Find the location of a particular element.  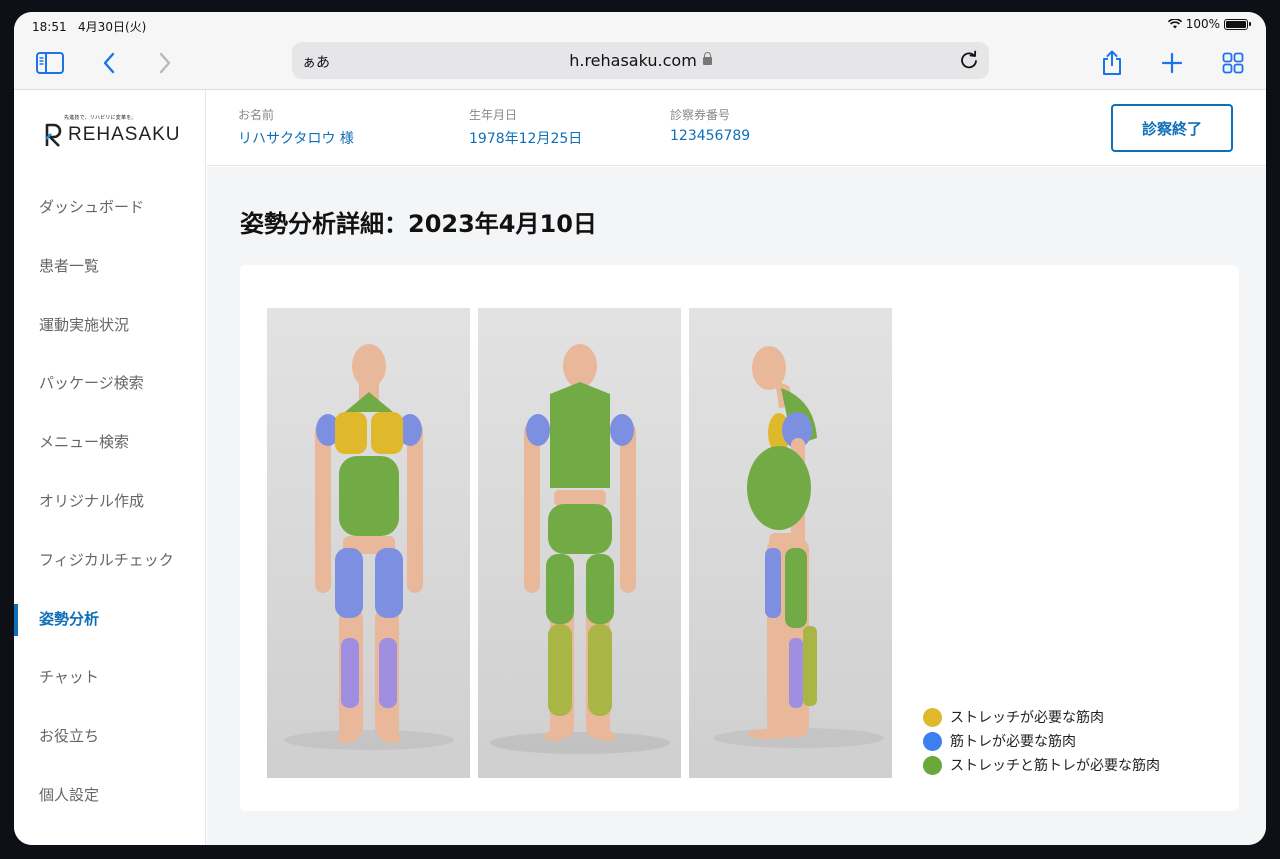

patient-dob-label: 生年月日 is located at coordinates (493, 115).